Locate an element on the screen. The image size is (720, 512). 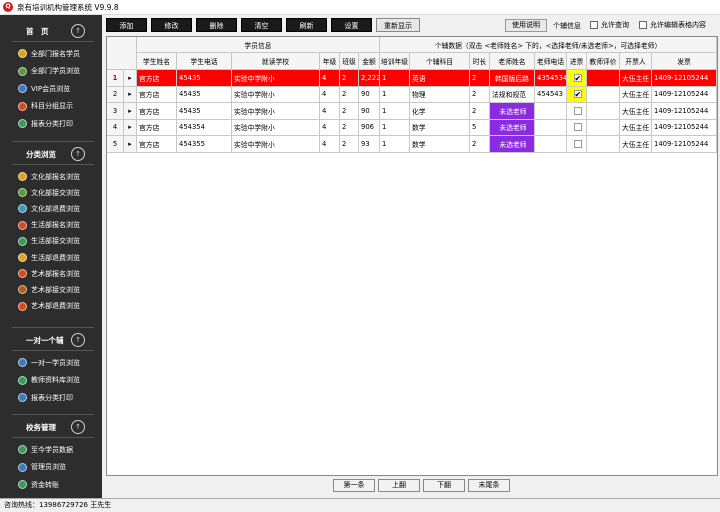
column-header: 发票 is located at coordinates (684, 61).